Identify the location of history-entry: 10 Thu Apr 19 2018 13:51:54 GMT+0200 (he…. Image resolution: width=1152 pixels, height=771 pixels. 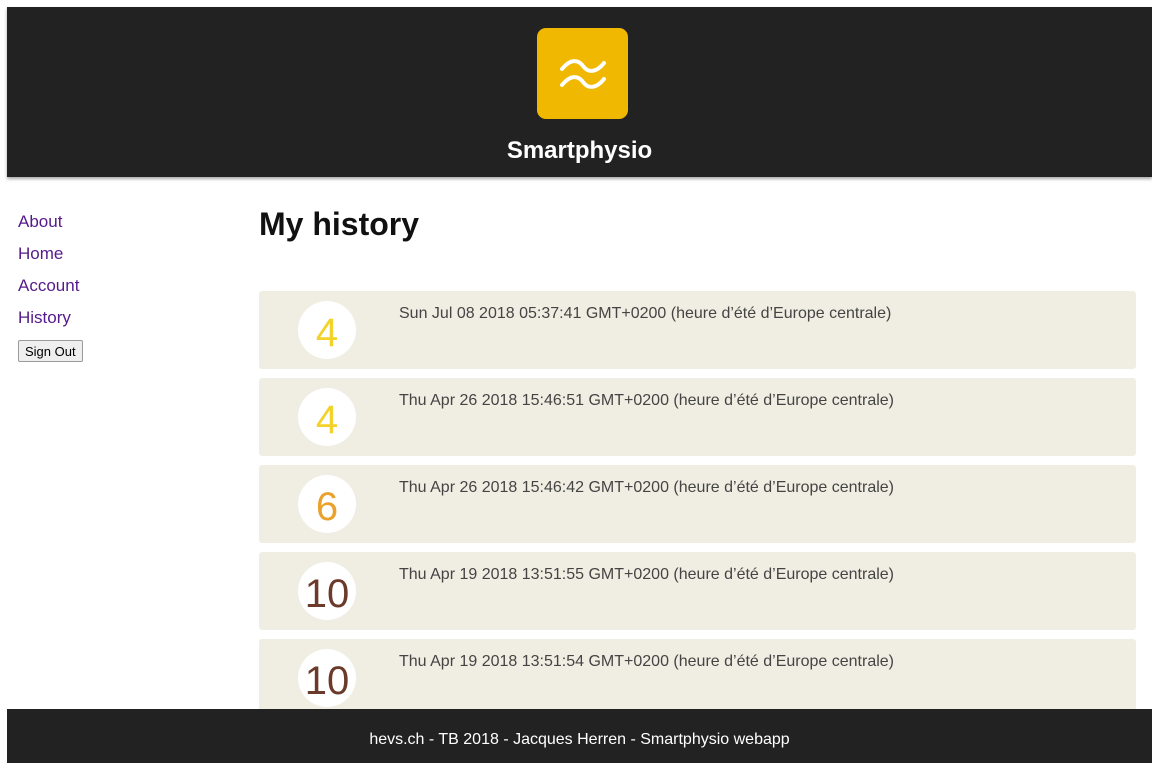
(697, 678).